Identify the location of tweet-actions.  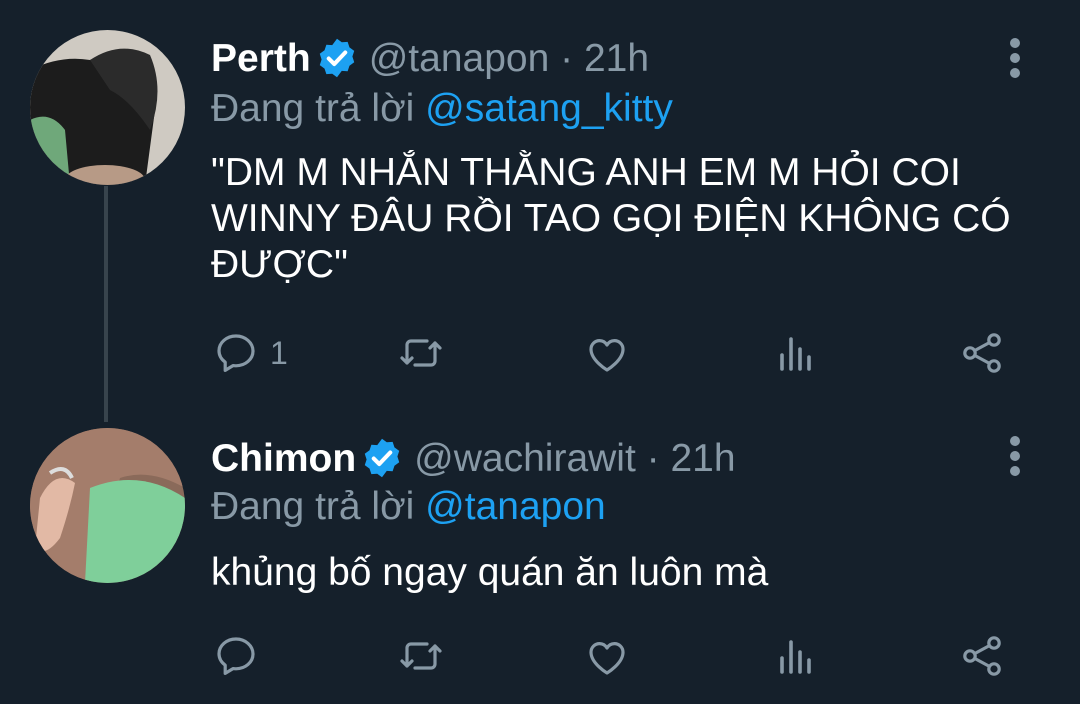
(540, 656).